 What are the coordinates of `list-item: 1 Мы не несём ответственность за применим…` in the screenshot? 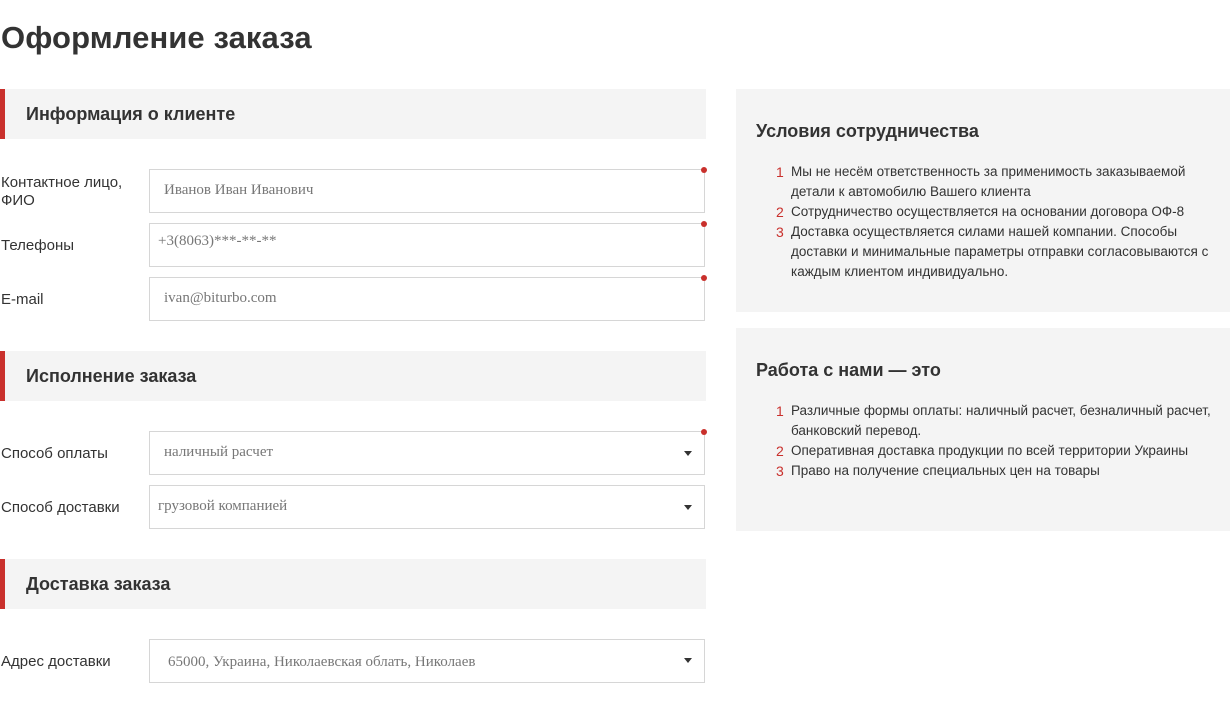 It's located at (981, 181).